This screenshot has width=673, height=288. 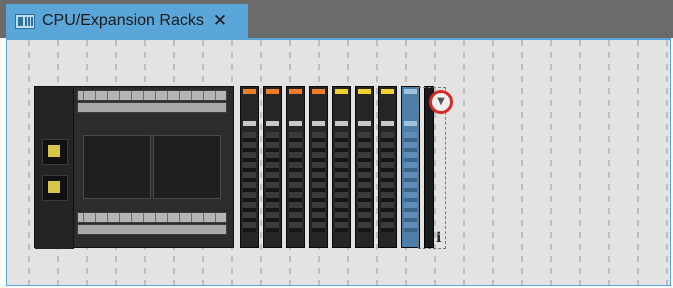 I want to click on tab-bar: CPU/Expansion Racks ✕, so click(x=336, y=19).